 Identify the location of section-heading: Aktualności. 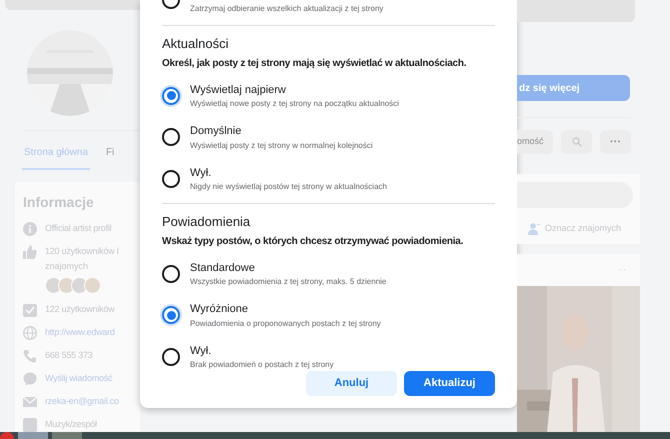
(196, 44).